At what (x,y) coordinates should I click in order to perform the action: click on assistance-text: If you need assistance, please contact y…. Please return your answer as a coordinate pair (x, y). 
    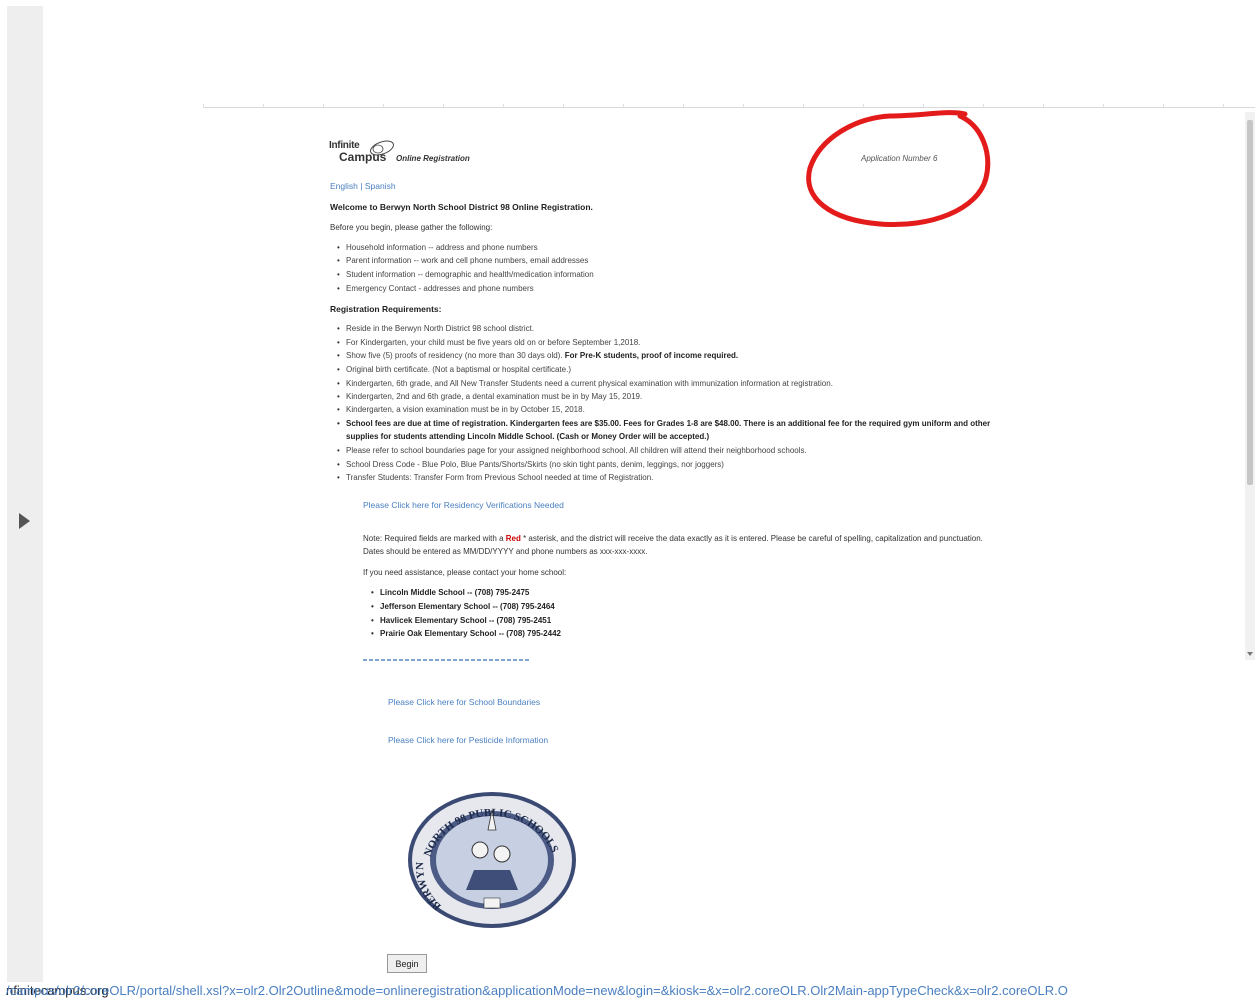
    Looking at the image, I should click on (465, 572).